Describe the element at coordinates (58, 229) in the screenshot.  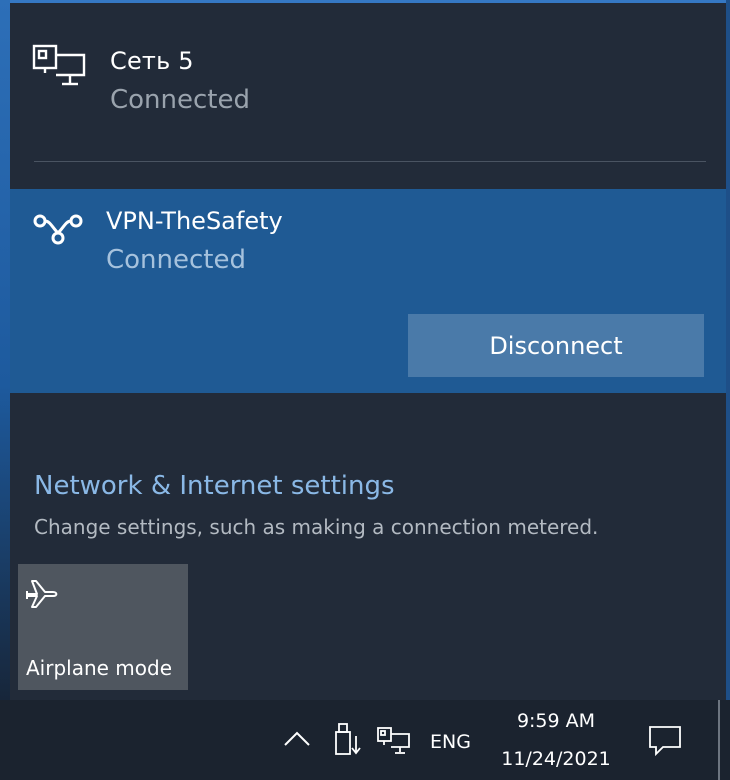
I see `vpn-icon` at that location.